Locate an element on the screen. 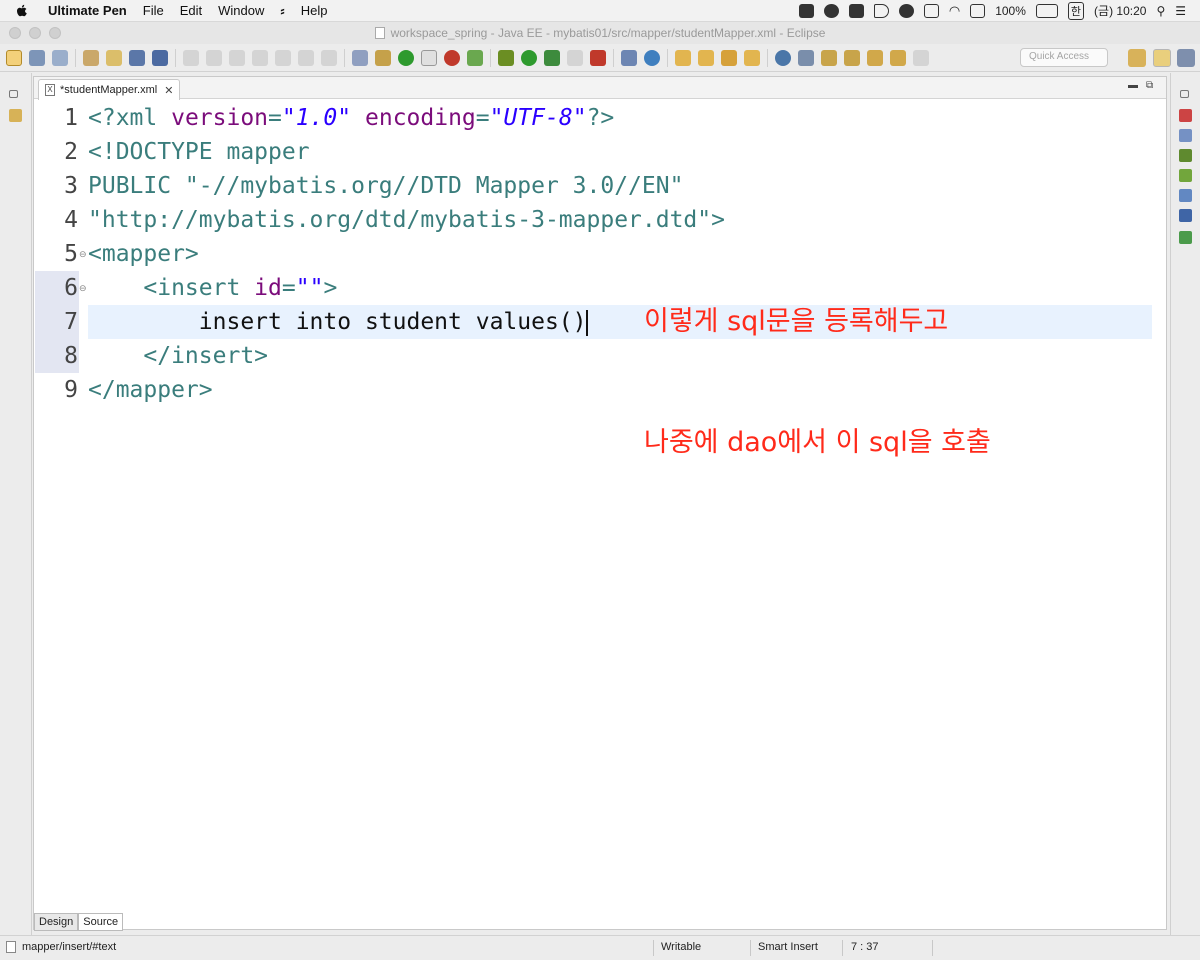 The image size is (1200, 960). spotlight-icon: ⚲ is located at coordinates (1160, 11).